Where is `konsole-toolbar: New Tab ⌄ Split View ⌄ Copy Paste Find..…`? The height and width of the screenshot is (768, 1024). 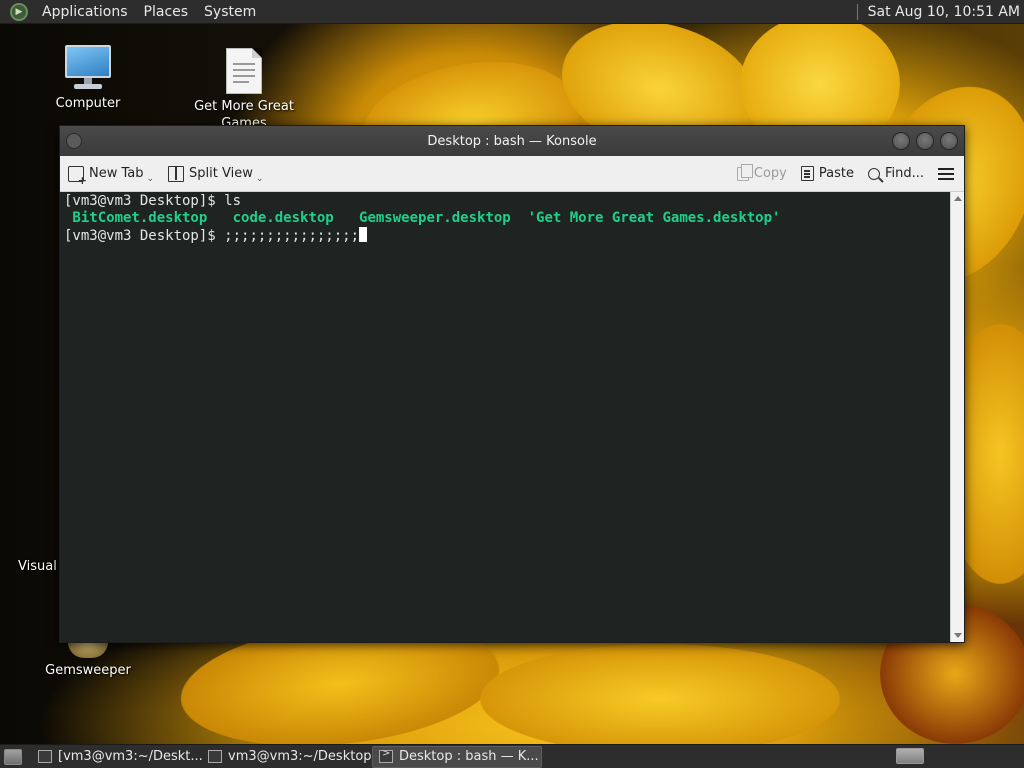 konsole-toolbar: New Tab ⌄ Split View ⌄ Copy Paste Find..… is located at coordinates (512, 174).